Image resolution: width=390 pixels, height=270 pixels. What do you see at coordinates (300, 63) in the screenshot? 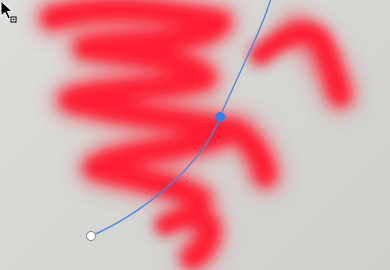
I see `stroke-right` at bounding box center [300, 63].